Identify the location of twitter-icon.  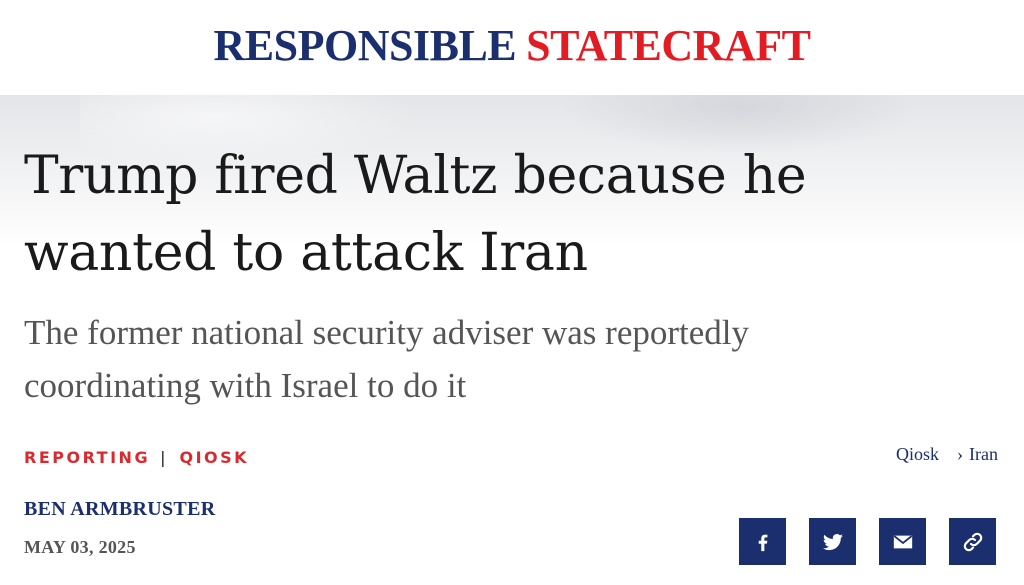
(832, 541).